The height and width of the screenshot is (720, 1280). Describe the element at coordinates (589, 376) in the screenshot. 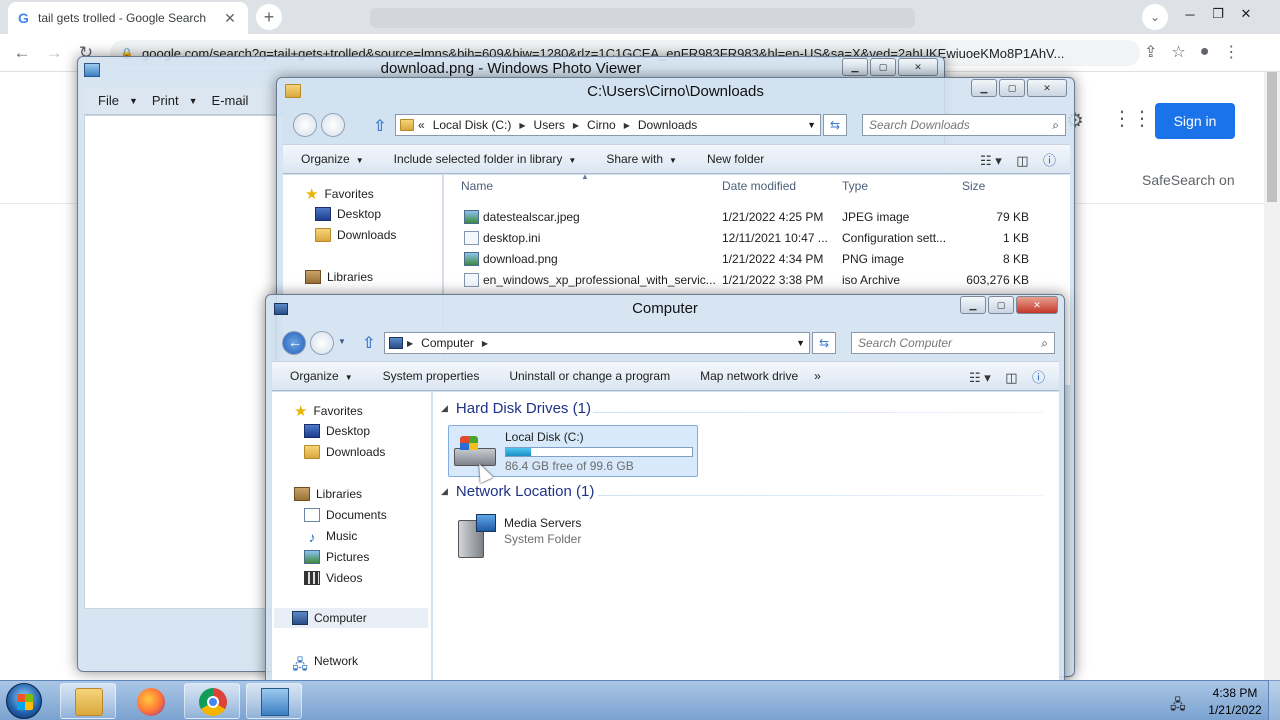

I see `pc-uninstall-program-button: Uninstall or change a program` at that location.